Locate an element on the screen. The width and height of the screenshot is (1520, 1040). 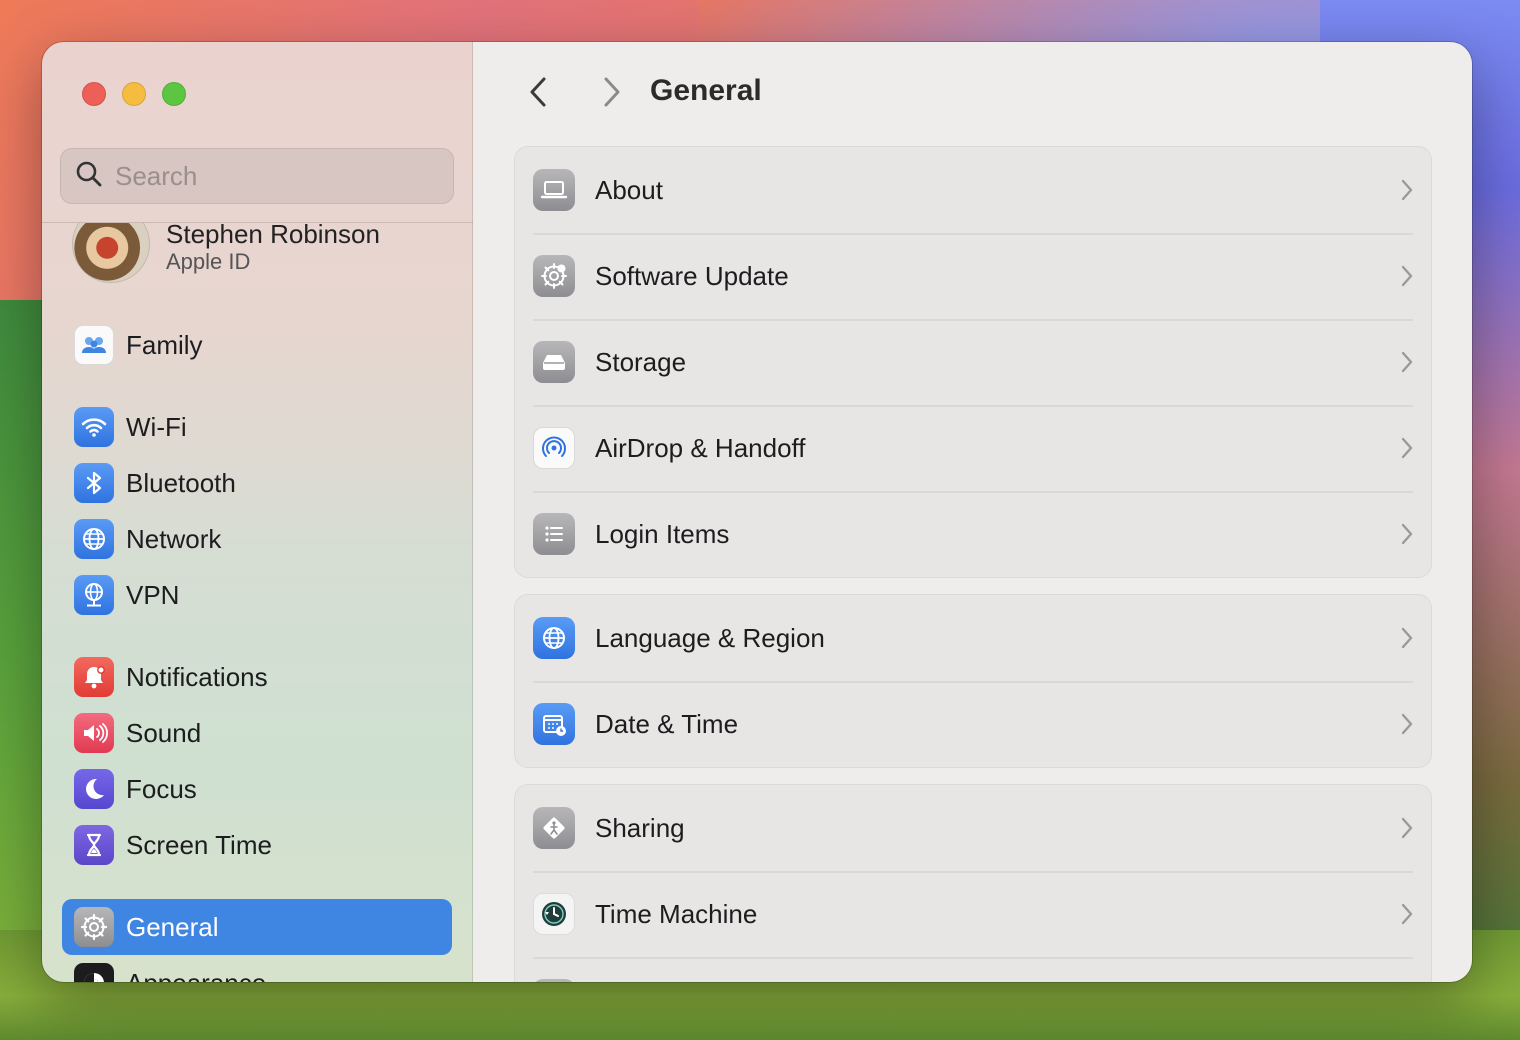
airdrop-icon is located at coordinates (554, 448).